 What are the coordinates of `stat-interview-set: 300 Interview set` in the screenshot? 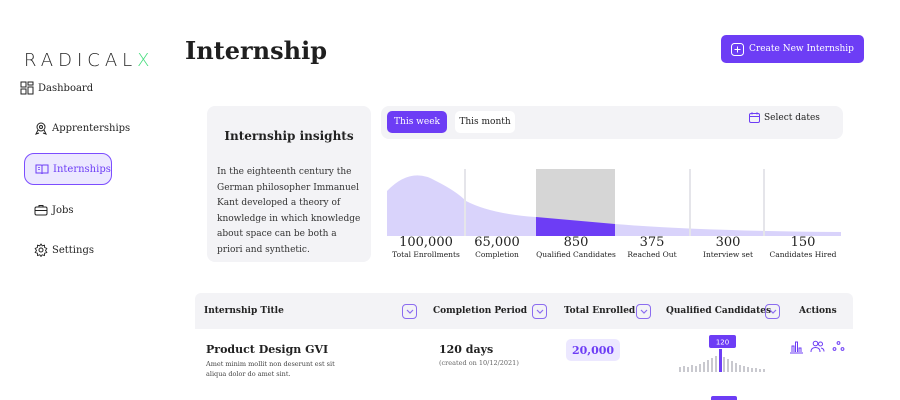 It's located at (728, 248).